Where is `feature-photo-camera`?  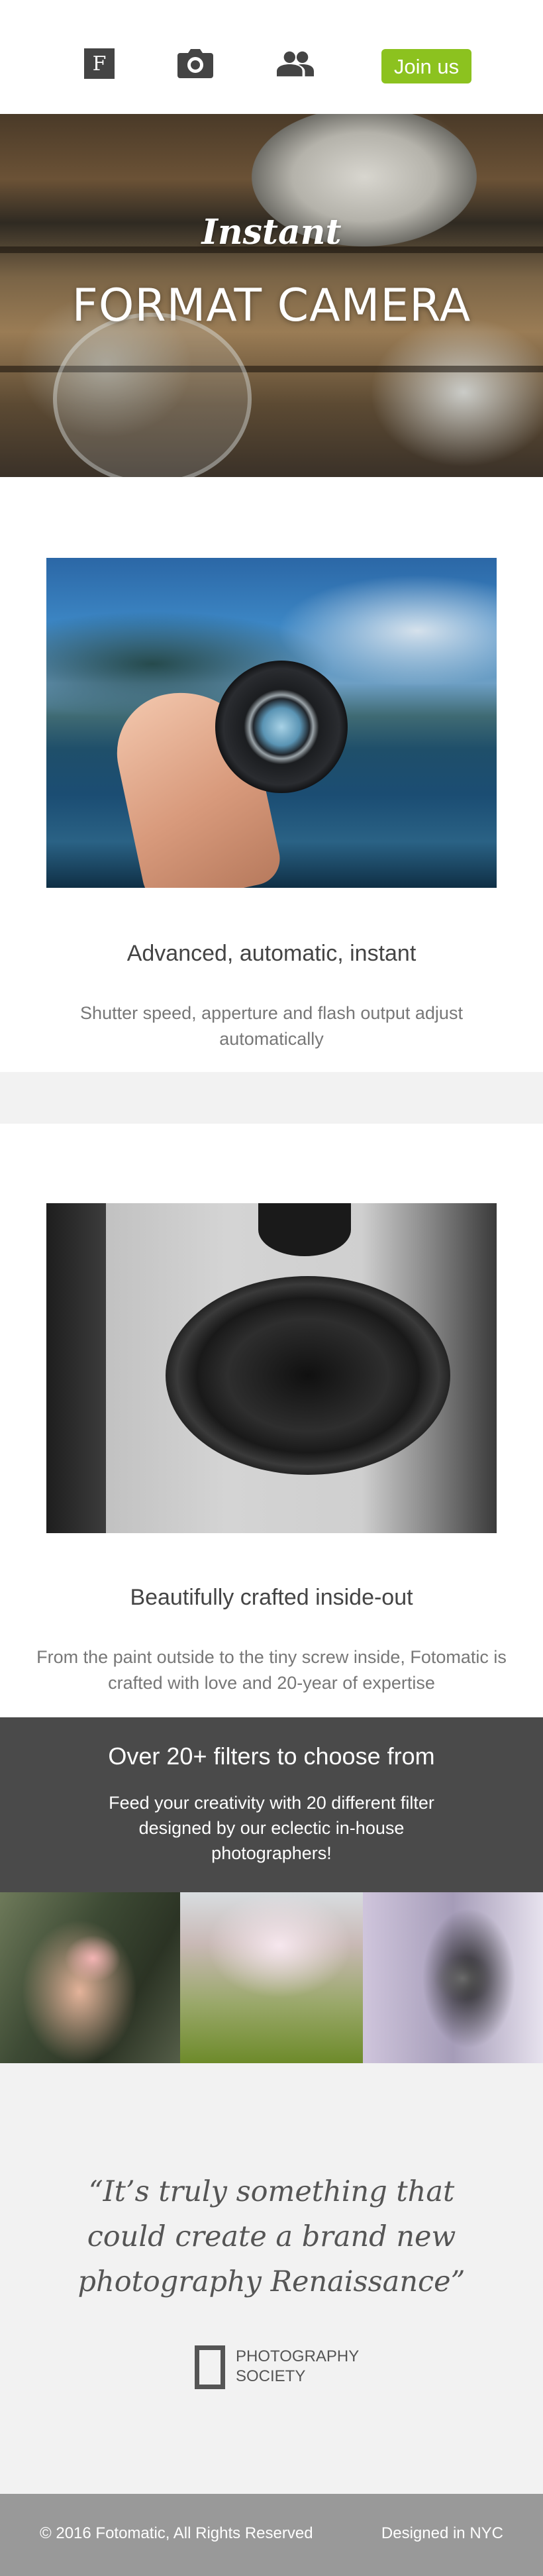
feature-photo-camera is located at coordinates (271, 1368).